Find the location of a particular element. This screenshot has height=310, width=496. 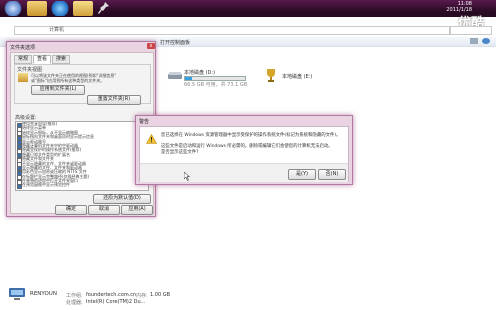

restore-defaults-button: 还原为默认值(D) is located at coordinates (122, 199).